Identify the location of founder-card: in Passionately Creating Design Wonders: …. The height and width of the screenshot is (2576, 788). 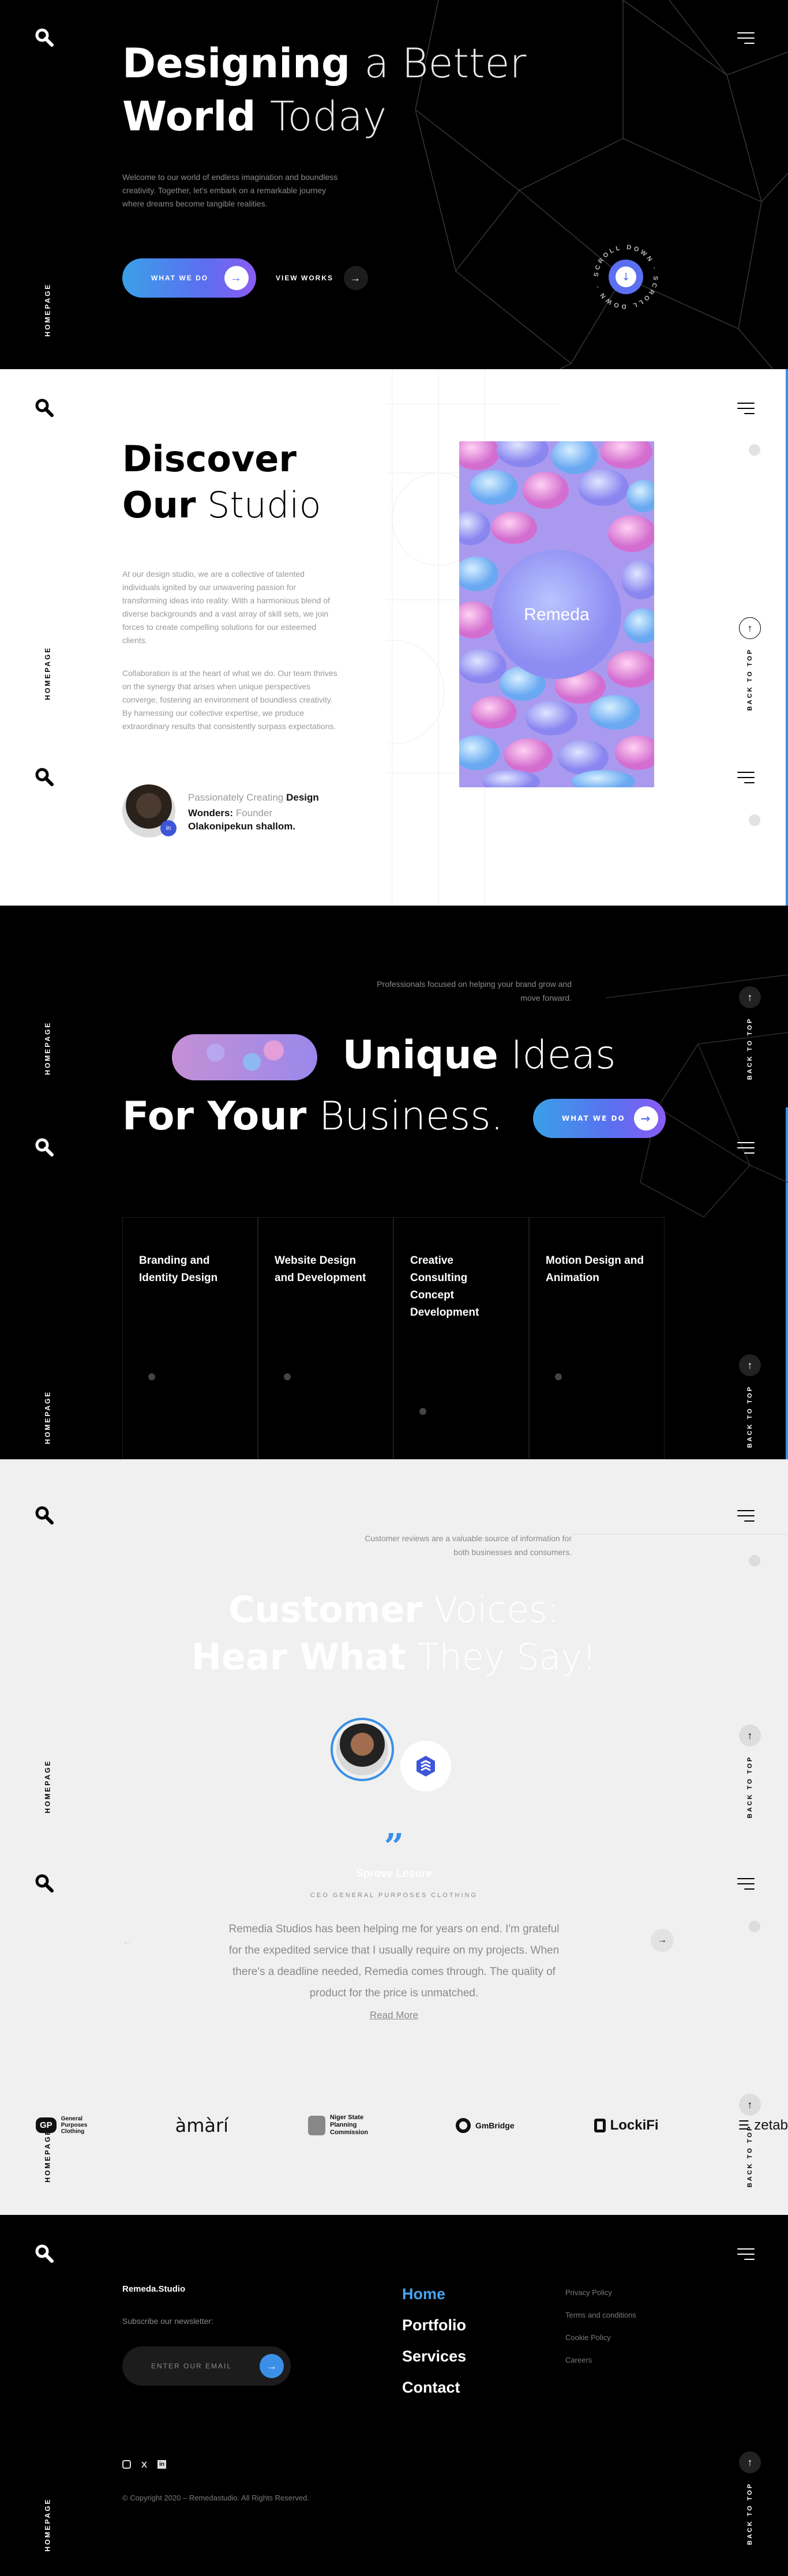
(220, 811).